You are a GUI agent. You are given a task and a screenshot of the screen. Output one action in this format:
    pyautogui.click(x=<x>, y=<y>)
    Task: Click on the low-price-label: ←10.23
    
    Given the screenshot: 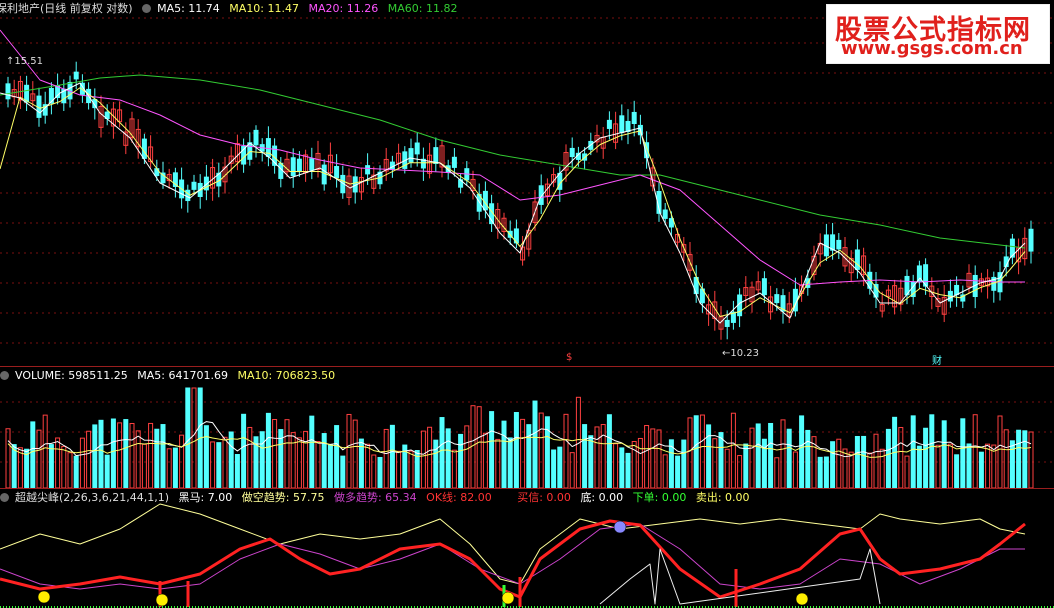 What is the action you would take?
    pyautogui.click(x=741, y=353)
    